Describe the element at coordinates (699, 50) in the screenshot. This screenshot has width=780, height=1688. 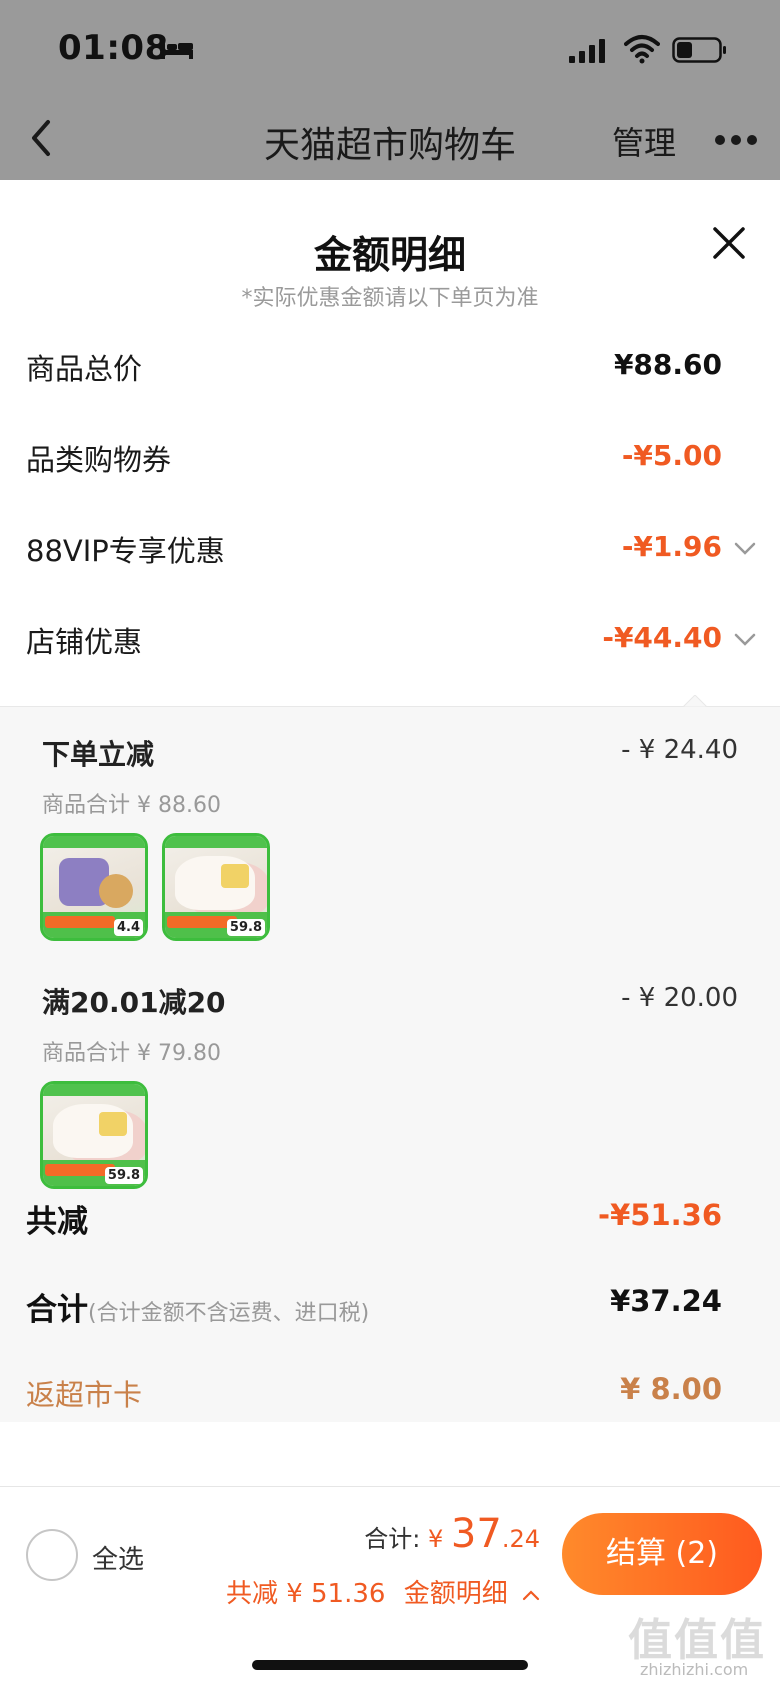
I see `battery-icon` at that location.